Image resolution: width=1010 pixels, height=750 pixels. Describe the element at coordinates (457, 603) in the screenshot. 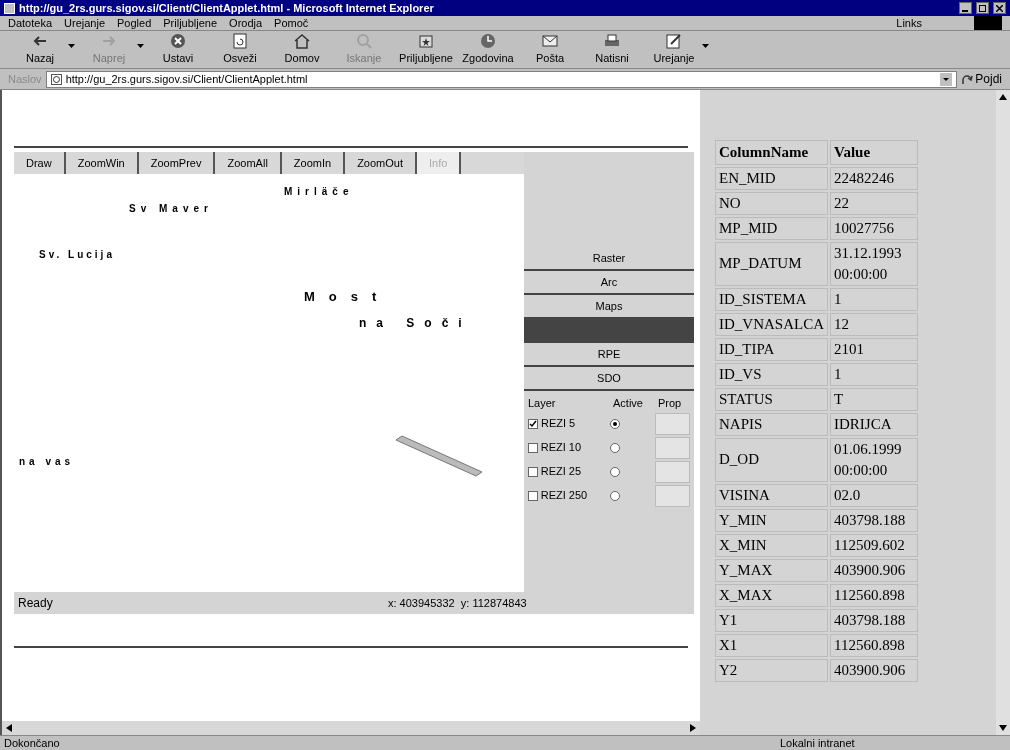

I see `coordinates-readout: x: 403945332 y: 112874843` at that location.